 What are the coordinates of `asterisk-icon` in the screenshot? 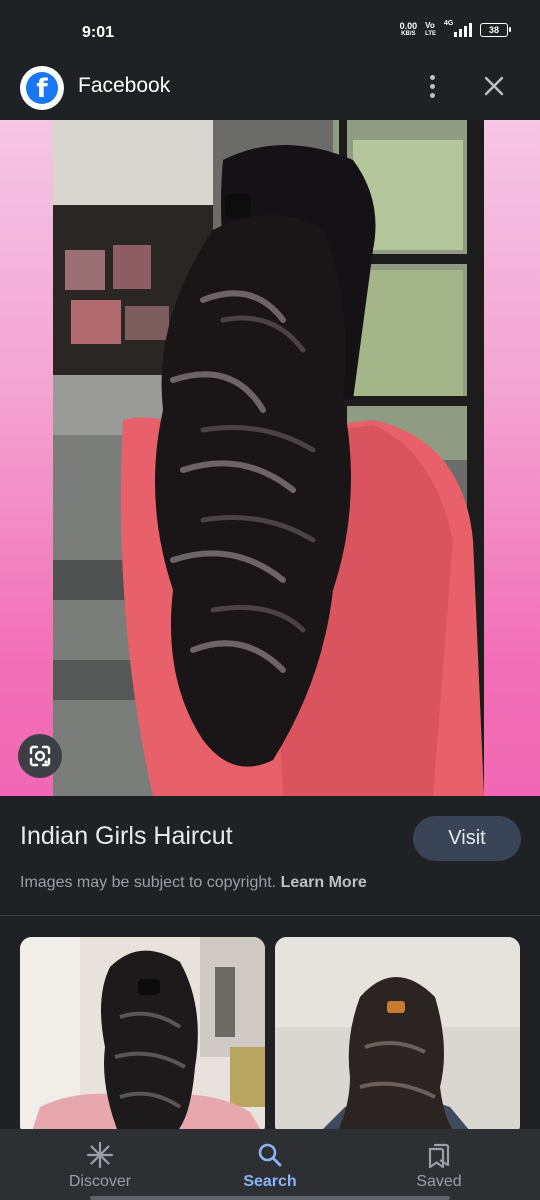 It's located at (100, 1155).